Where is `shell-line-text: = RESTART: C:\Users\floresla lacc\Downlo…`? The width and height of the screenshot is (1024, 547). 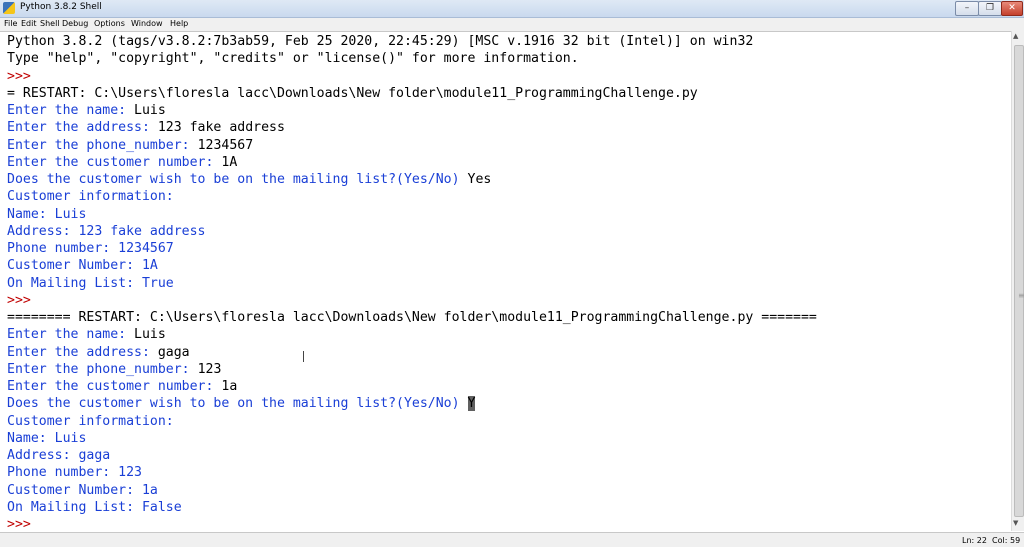 shell-line-text: = RESTART: C:\Users\floresla lacc\Downlo… is located at coordinates (352, 93).